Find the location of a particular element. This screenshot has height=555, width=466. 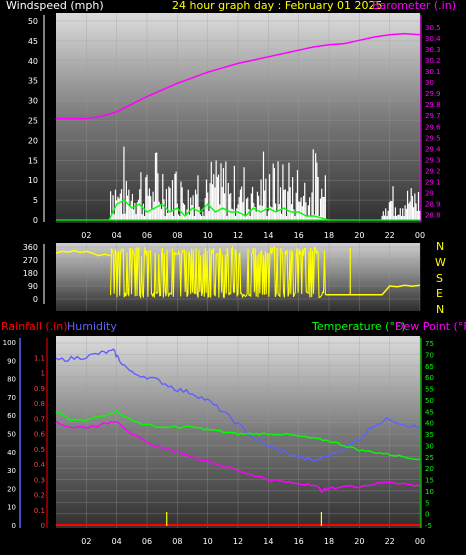

temperature-axis-title: Temperature (°F) is located at coordinates (358, 326).